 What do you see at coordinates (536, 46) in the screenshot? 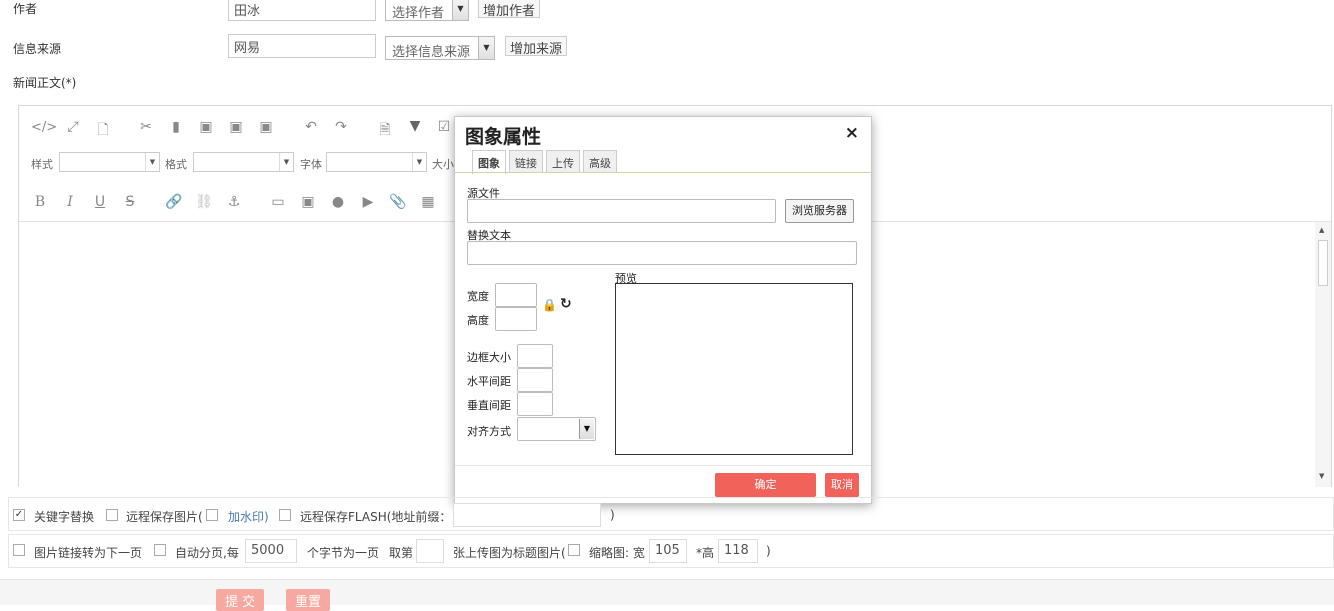
I see `add-source-button: 增加来源` at bounding box center [536, 46].